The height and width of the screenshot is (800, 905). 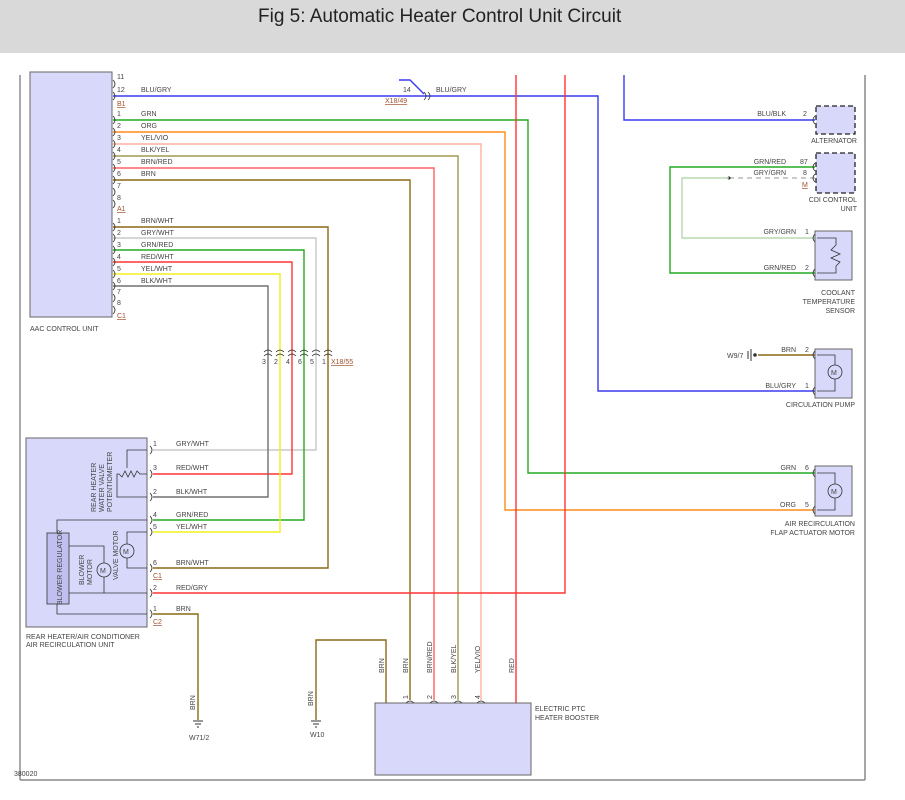 What do you see at coordinates (199, 738) in the screenshot?
I see `ground-w71-label: W71/2` at bounding box center [199, 738].